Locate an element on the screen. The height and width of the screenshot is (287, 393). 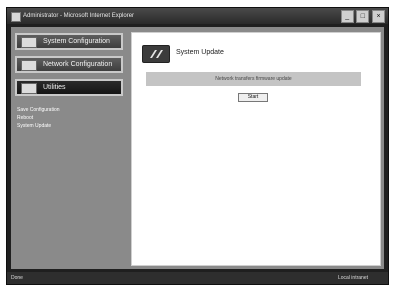
info-bar: Network transfers firmware update is located at coordinates (253, 79).